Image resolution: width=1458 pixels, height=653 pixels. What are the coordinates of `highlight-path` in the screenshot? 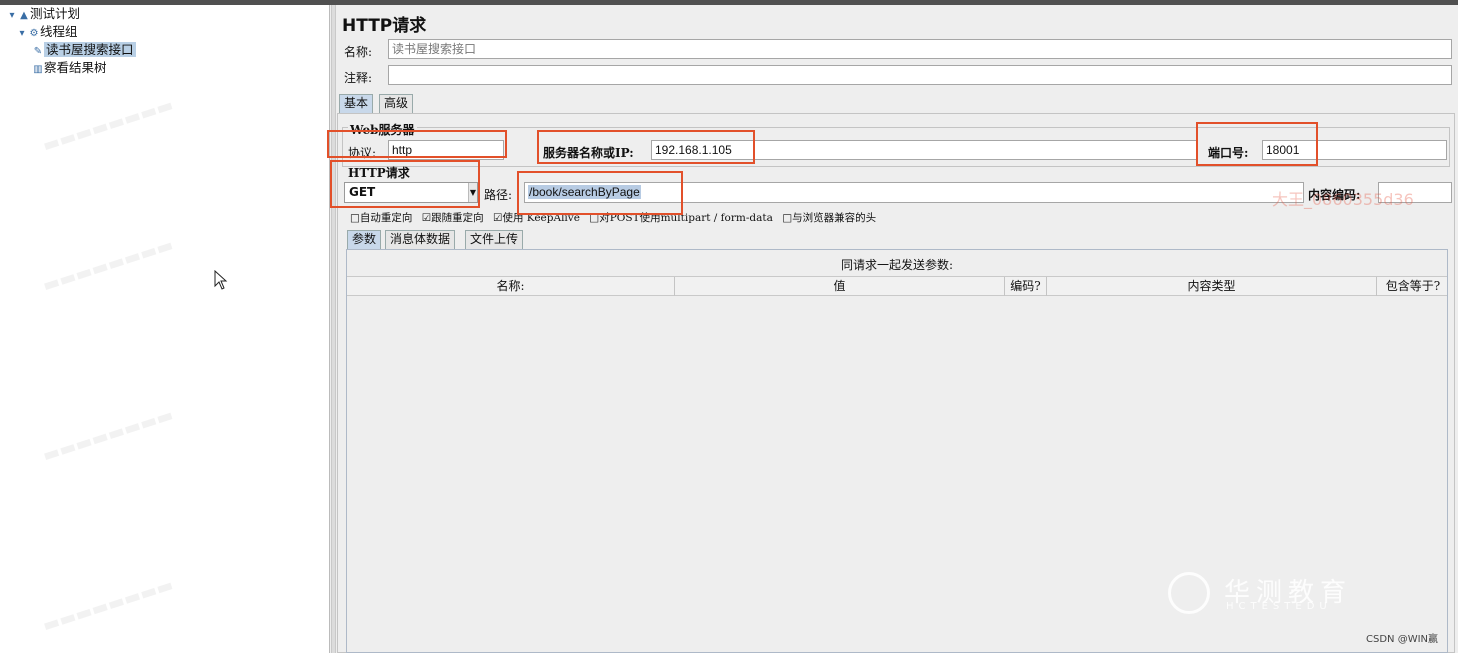 It's located at (600, 193).